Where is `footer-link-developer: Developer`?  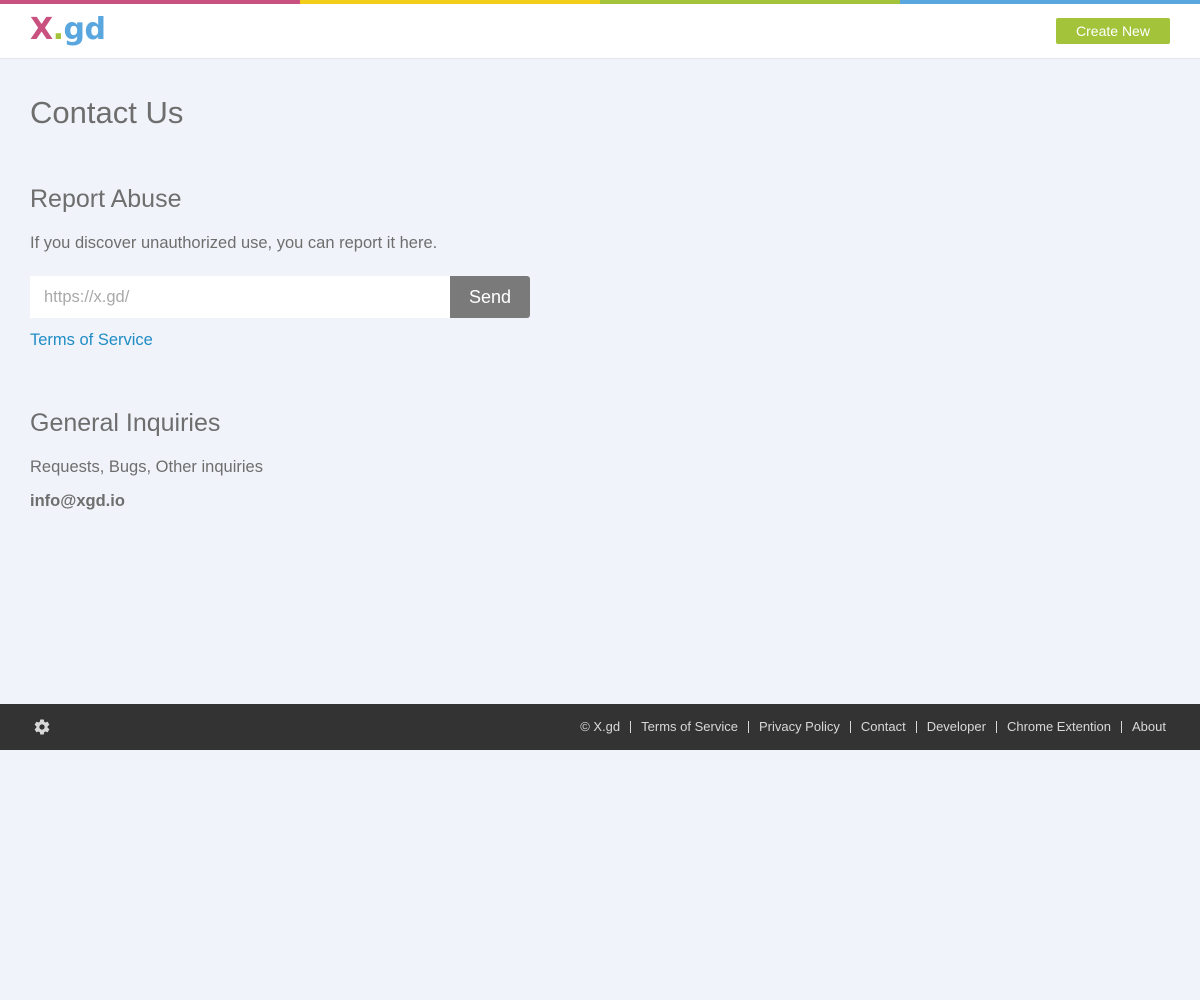 footer-link-developer: Developer is located at coordinates (956, 726).